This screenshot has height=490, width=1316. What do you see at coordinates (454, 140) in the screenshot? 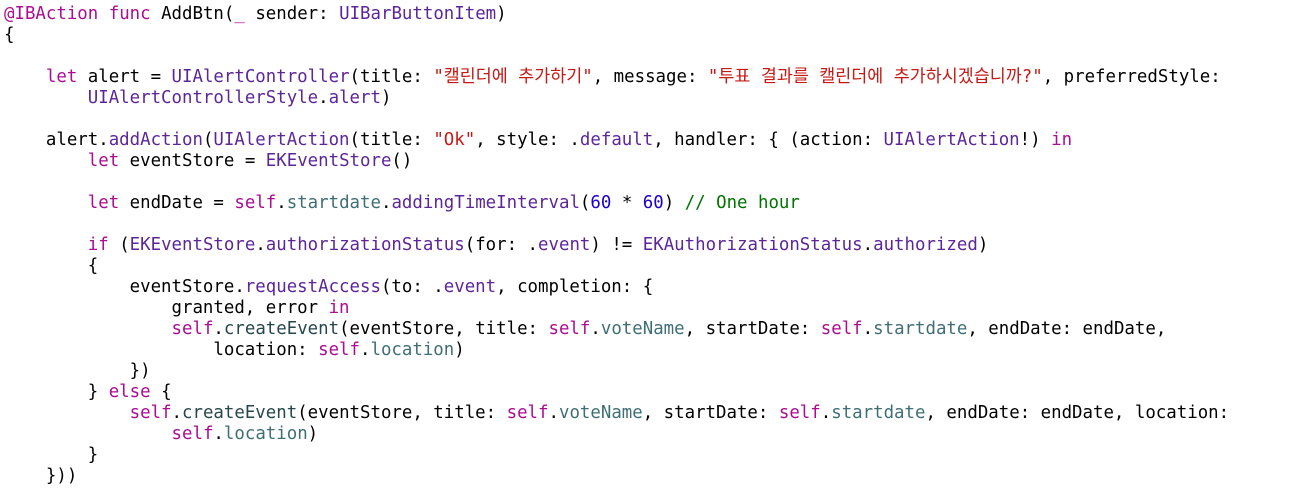
I see `code-token-string: "Ok"` at bounding box center [454, 140].